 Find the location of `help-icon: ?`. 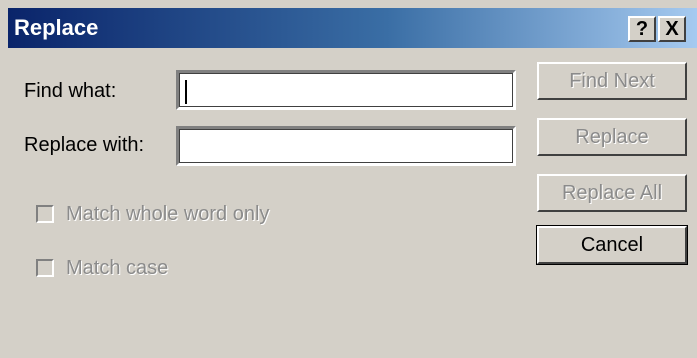

help-icon: ? is located at coordinates (642, 29).